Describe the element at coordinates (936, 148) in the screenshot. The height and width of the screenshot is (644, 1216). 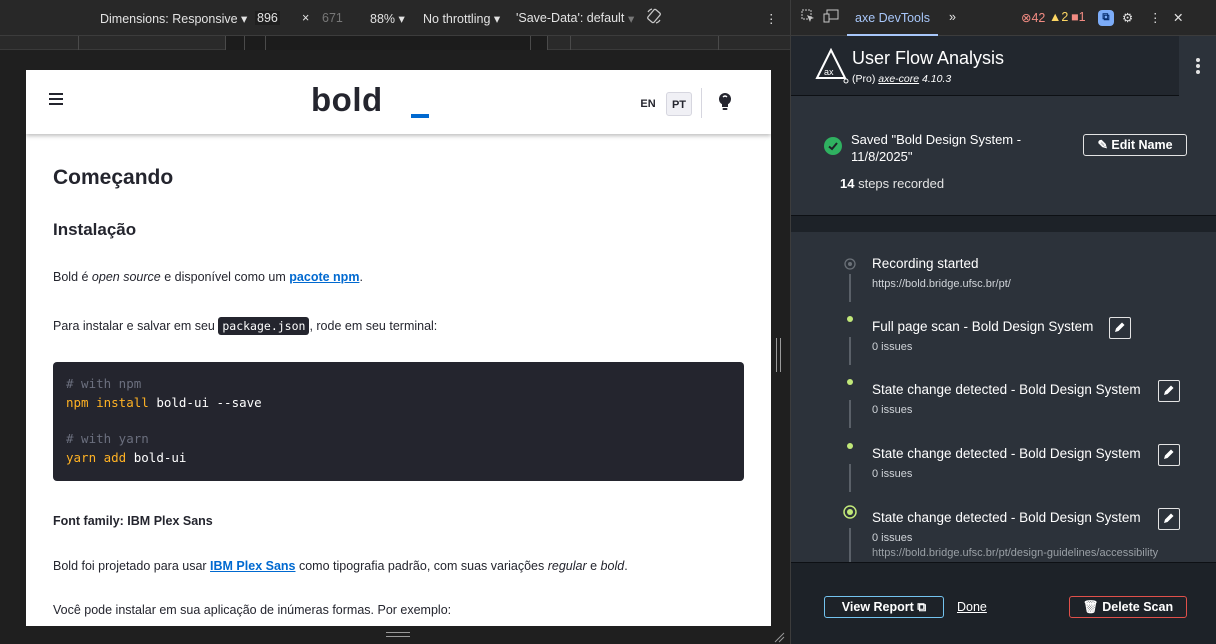
I see `saved-flow-title: Saved "Bold Design System - 11/8/2025"` at that location.